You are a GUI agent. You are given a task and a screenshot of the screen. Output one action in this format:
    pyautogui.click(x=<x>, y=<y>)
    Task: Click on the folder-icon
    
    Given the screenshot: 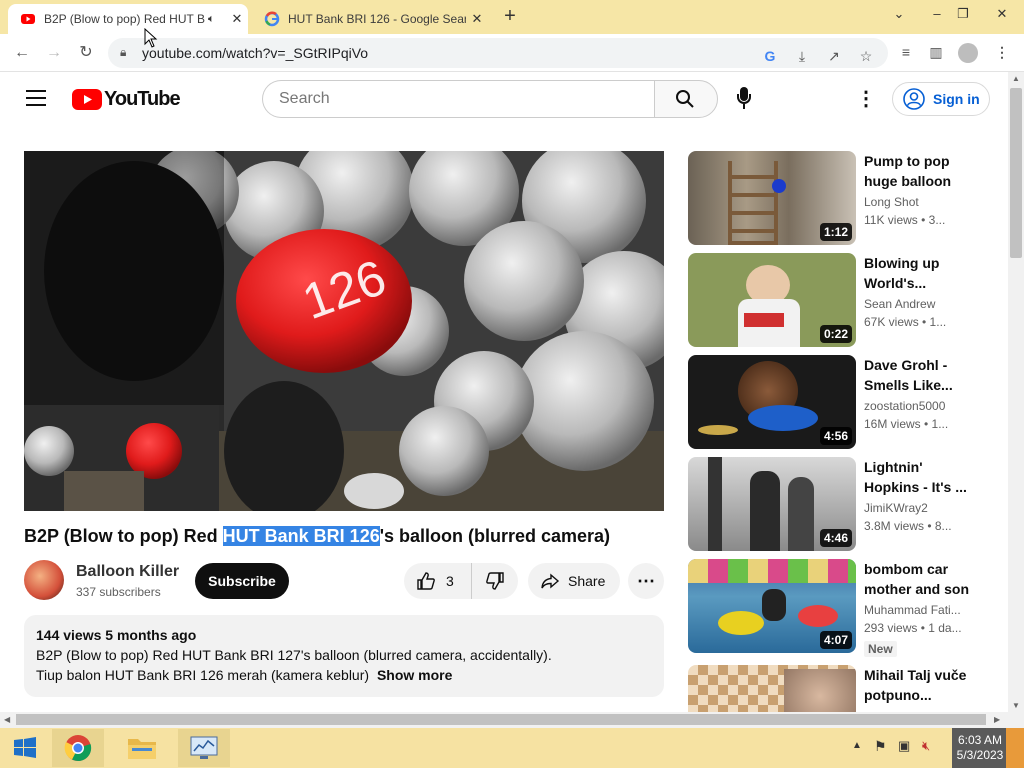 What is the action you would take?
    pyautogui.click(x=142, y=749)
    